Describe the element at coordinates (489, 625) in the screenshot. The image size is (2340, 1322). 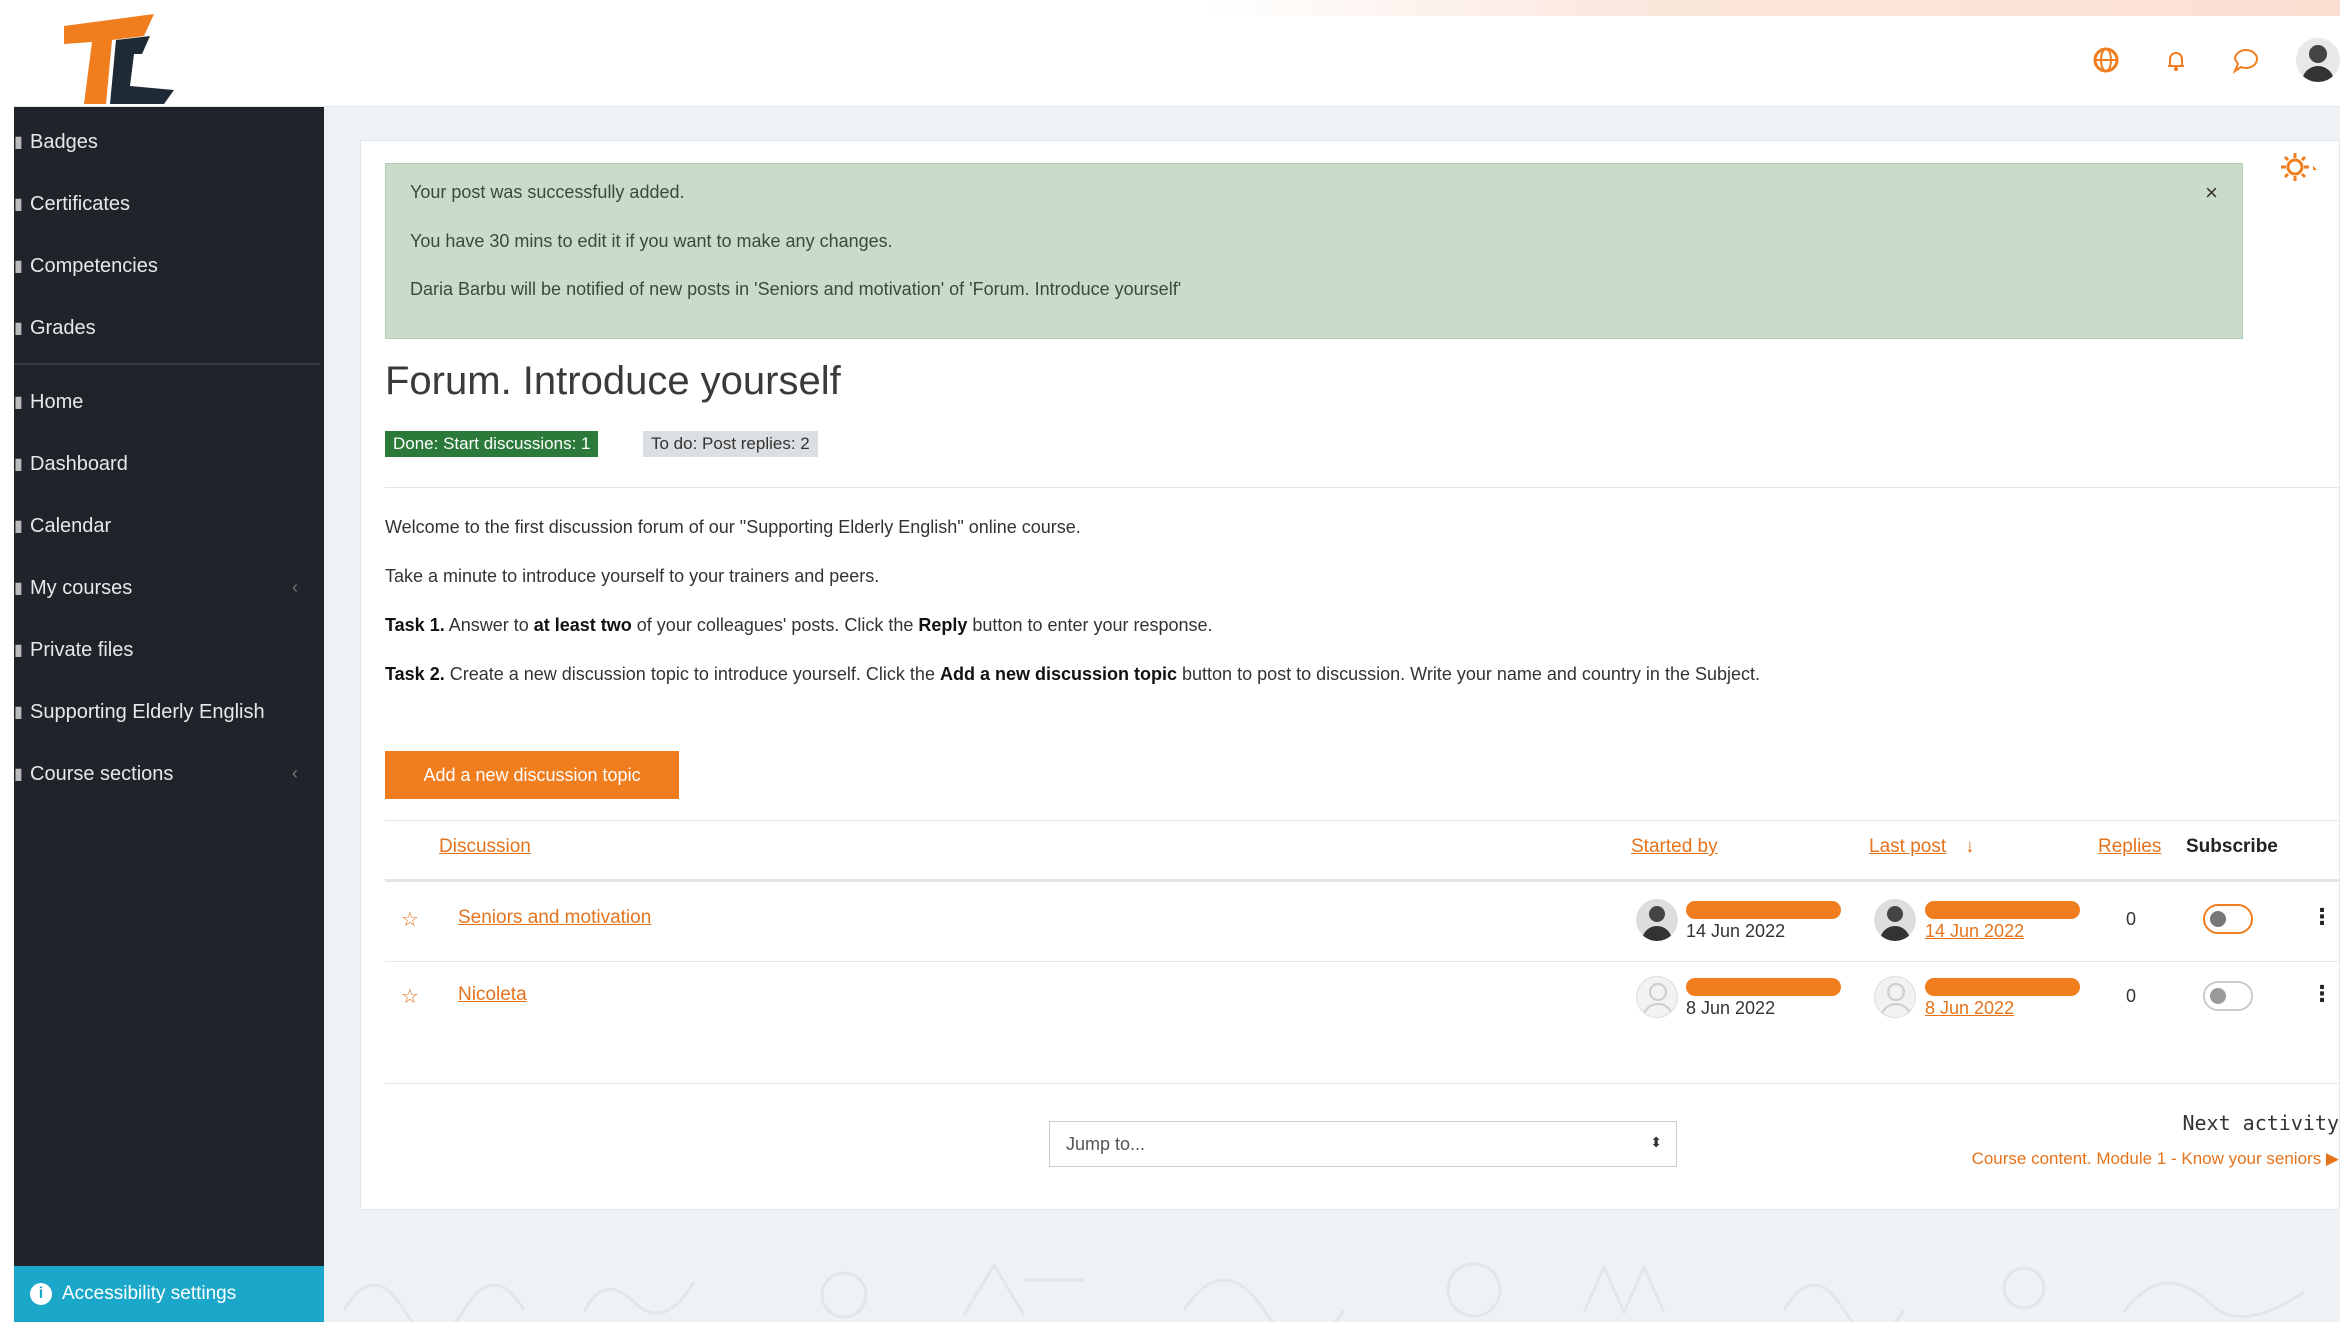
I see `task-text: Answer to` at that location.